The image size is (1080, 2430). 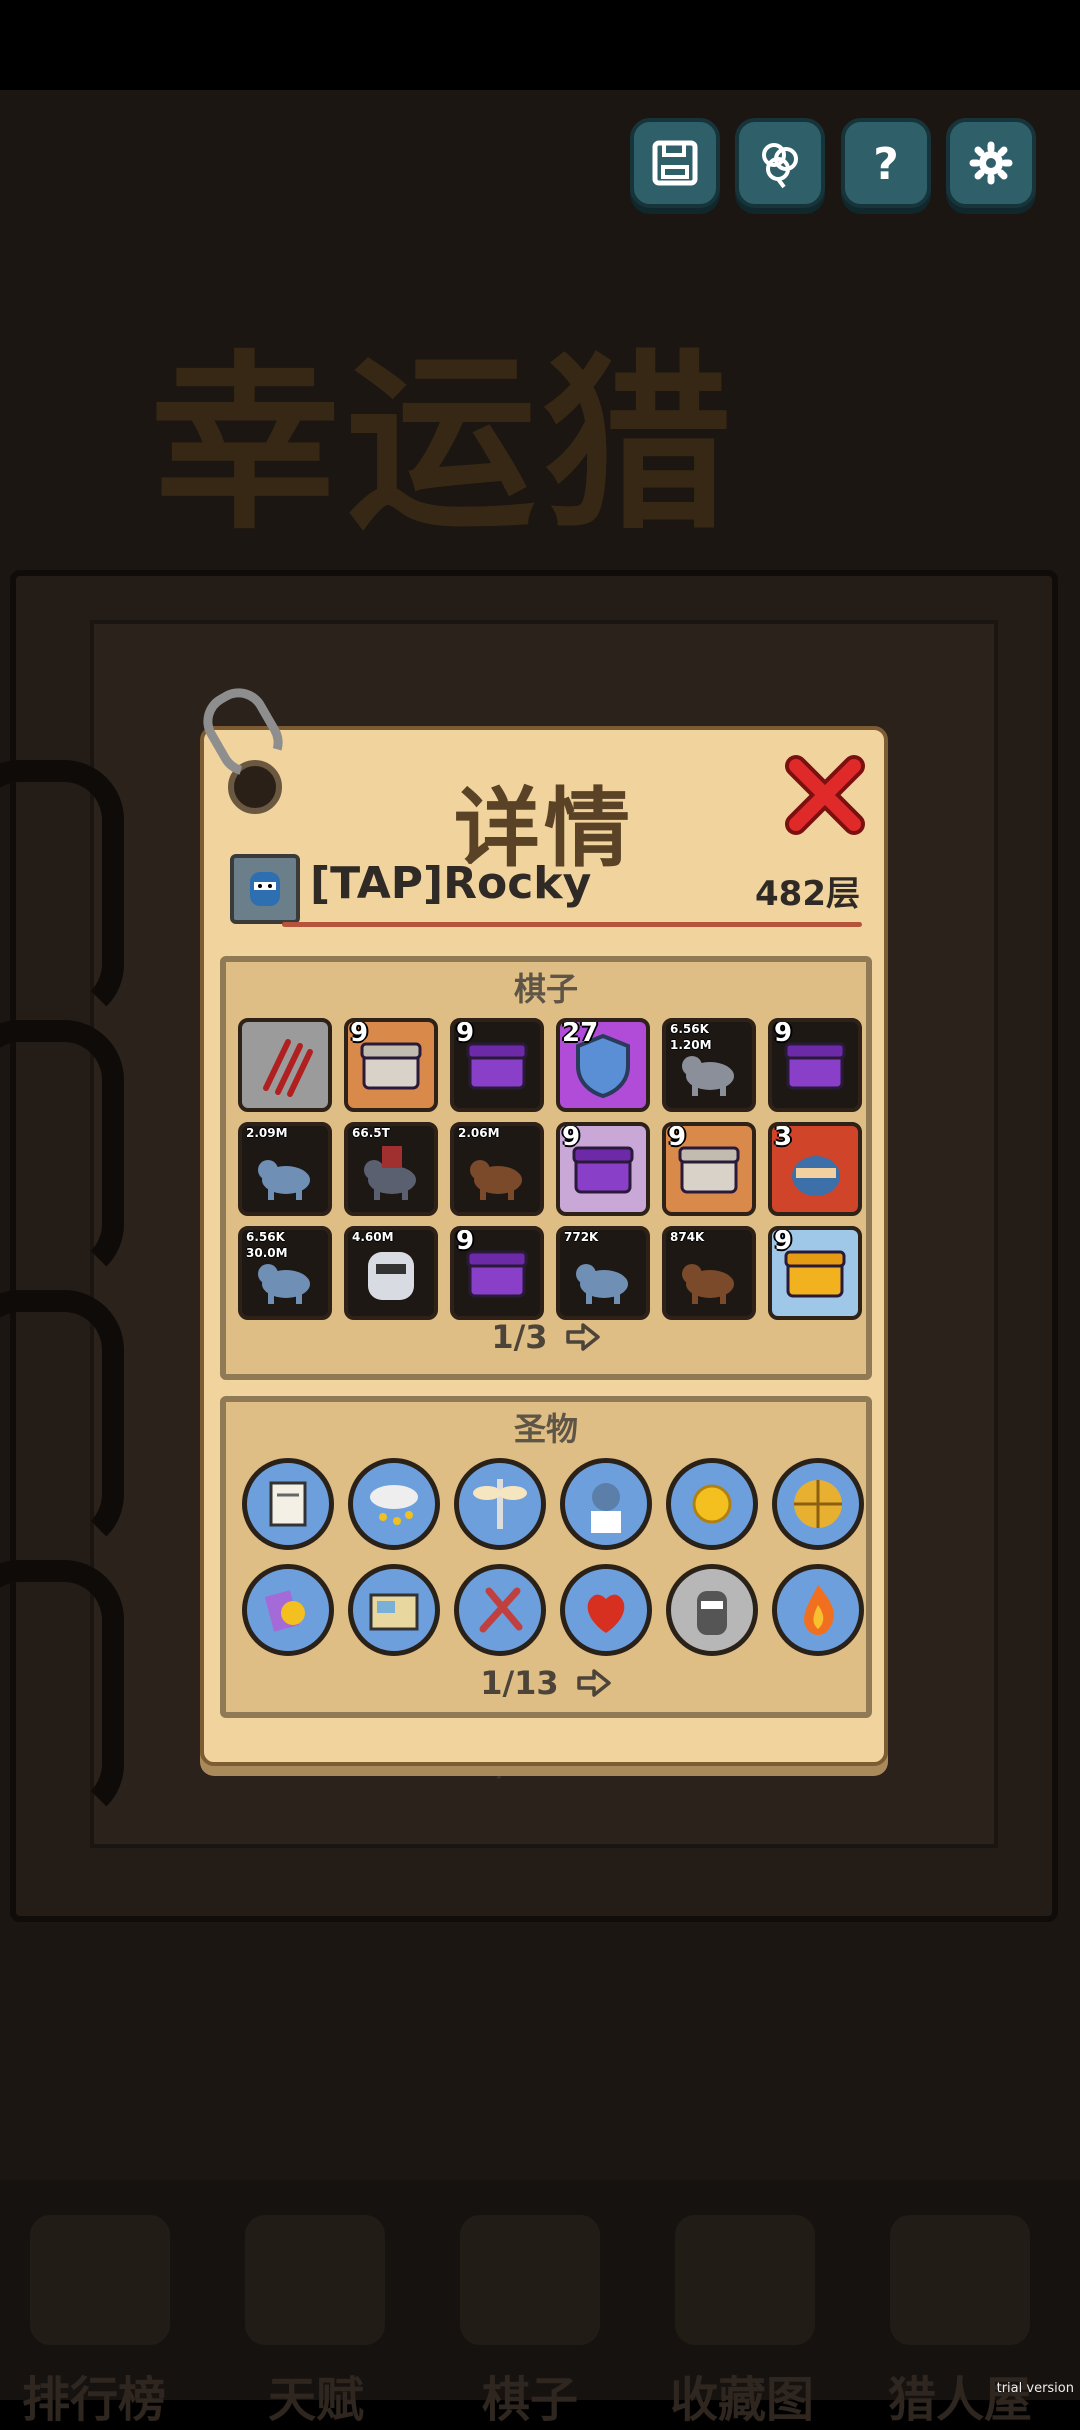 What do you see at coordinates (780, 166) in the screenshot?
I see `chat-icon` at bounding box center [780, 166].